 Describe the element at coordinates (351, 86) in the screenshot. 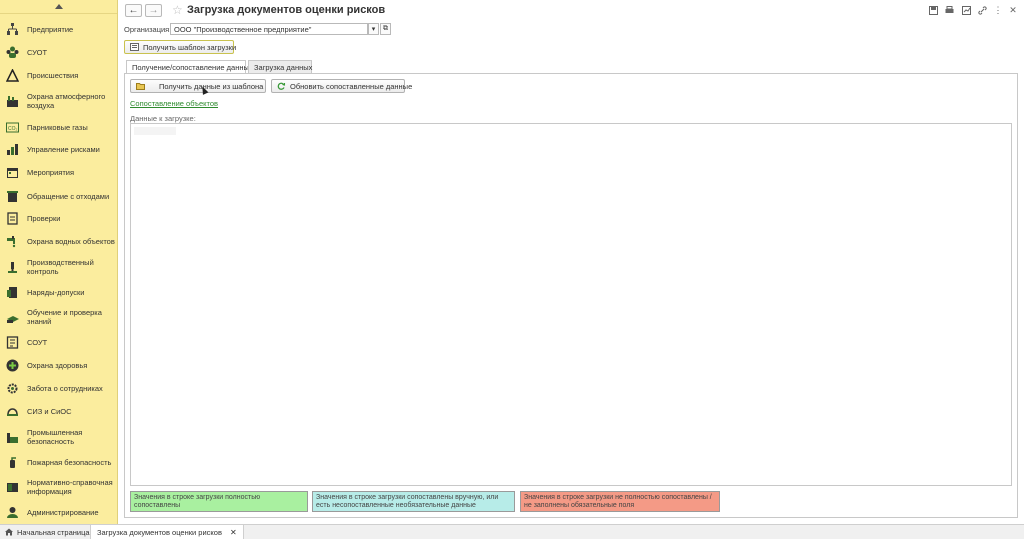

I see `refresh-mapped-label: Обновить сопоставленные данные` at that location.